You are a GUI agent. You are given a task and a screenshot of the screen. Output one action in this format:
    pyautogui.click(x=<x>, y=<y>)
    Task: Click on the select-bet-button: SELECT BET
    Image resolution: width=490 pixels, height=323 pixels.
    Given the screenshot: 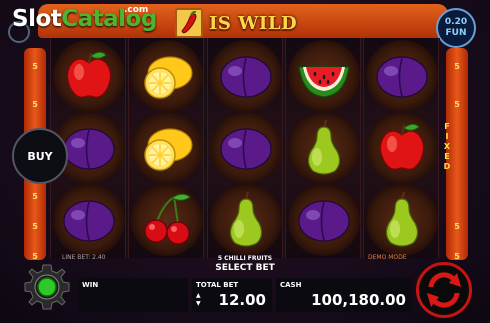 What is the action you would take?
    pyautogui.click(x=245, y=268)
    